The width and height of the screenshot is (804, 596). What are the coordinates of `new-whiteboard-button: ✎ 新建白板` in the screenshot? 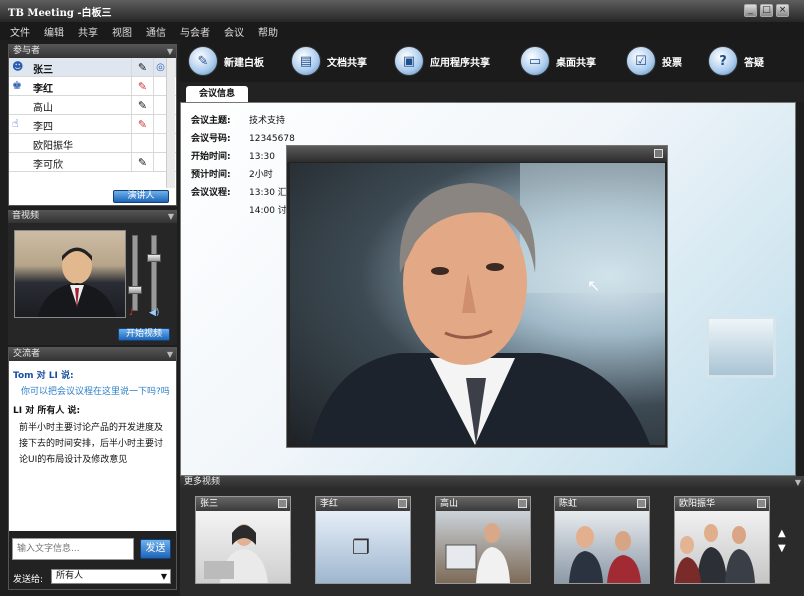 It's located at (226, 61).